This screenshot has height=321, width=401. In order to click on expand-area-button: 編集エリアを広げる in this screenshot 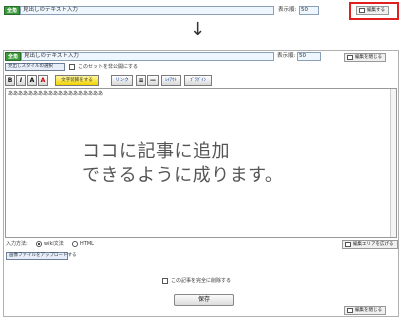, I will do `click(370, 244)`.